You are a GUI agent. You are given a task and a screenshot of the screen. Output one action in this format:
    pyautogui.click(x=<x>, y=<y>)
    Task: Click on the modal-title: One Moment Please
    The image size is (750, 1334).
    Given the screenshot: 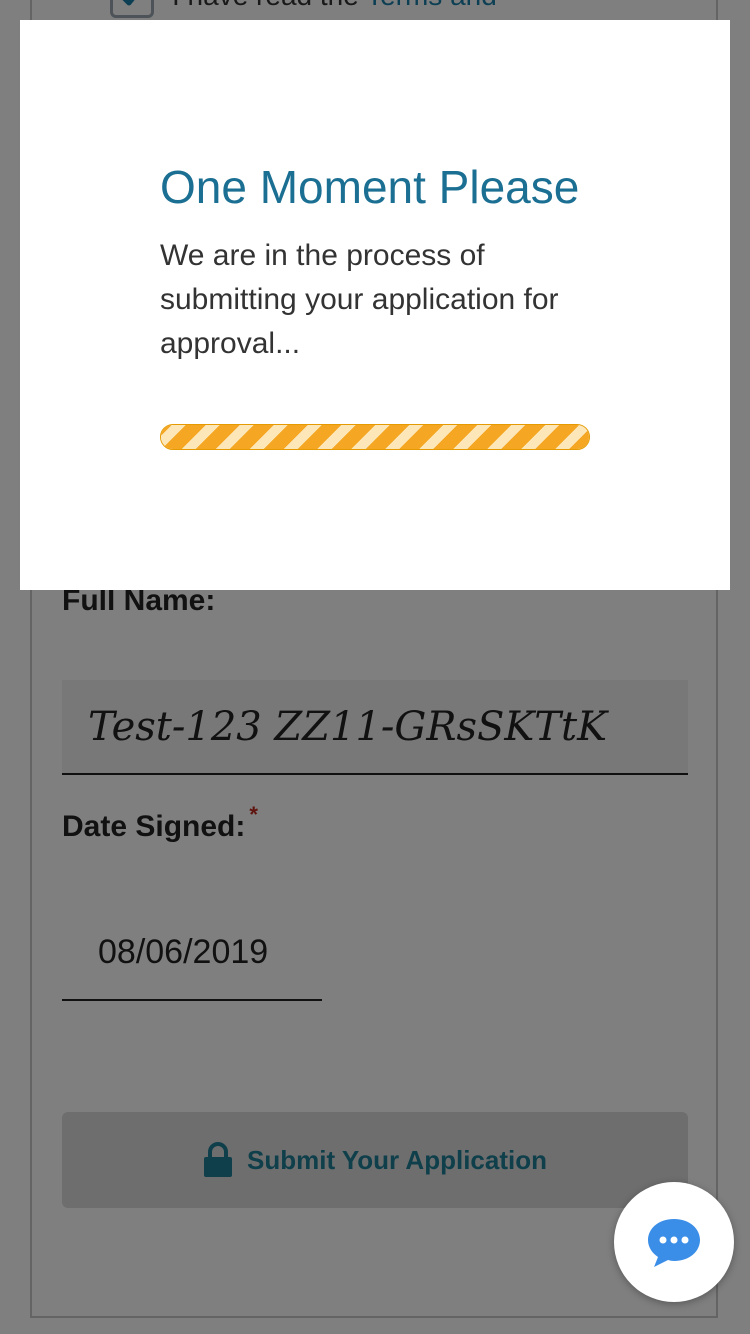 What is the action you would take?
    pyautogui.click(x=370, y=187)
    